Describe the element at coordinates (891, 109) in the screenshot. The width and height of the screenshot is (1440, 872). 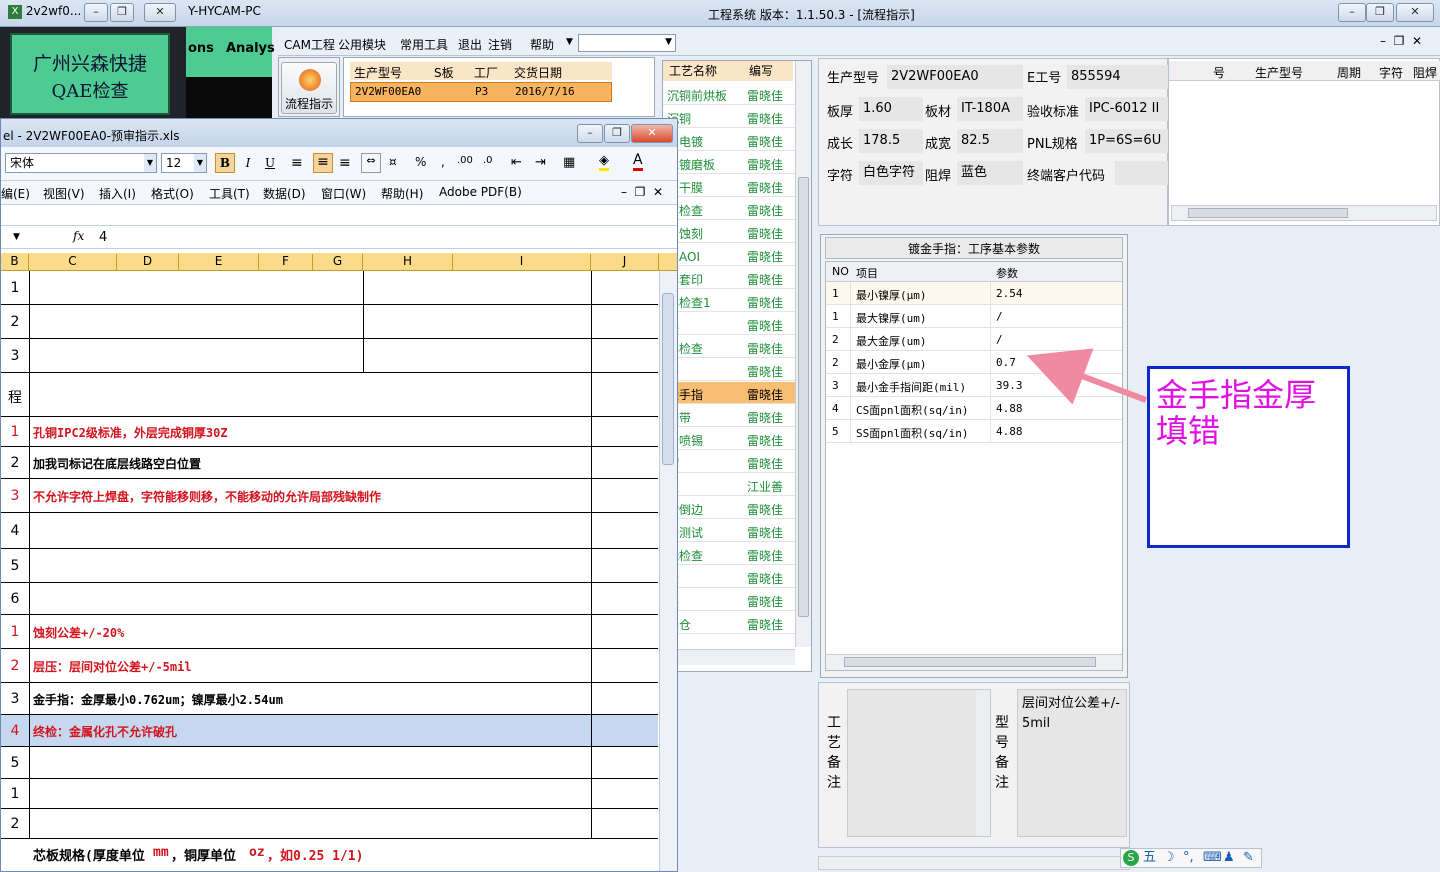
I see `thick-field: 1.60` at that location.